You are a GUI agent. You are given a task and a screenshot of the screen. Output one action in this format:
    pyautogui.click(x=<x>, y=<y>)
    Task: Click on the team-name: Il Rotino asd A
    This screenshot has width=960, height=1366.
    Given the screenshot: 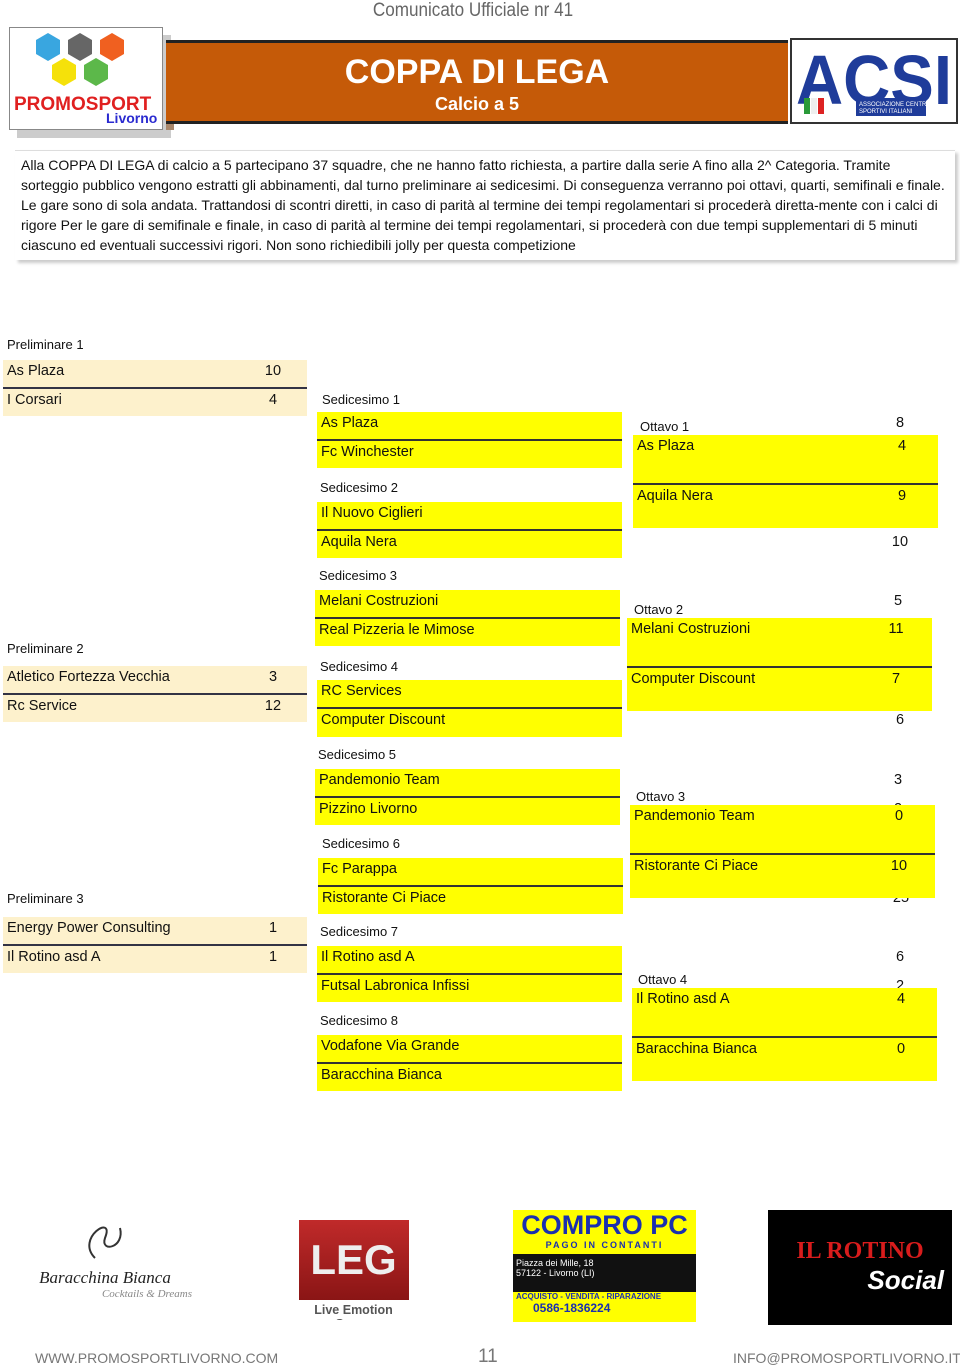 What is the action you would take?
    pyautogui.click(x=368, y=957)
    